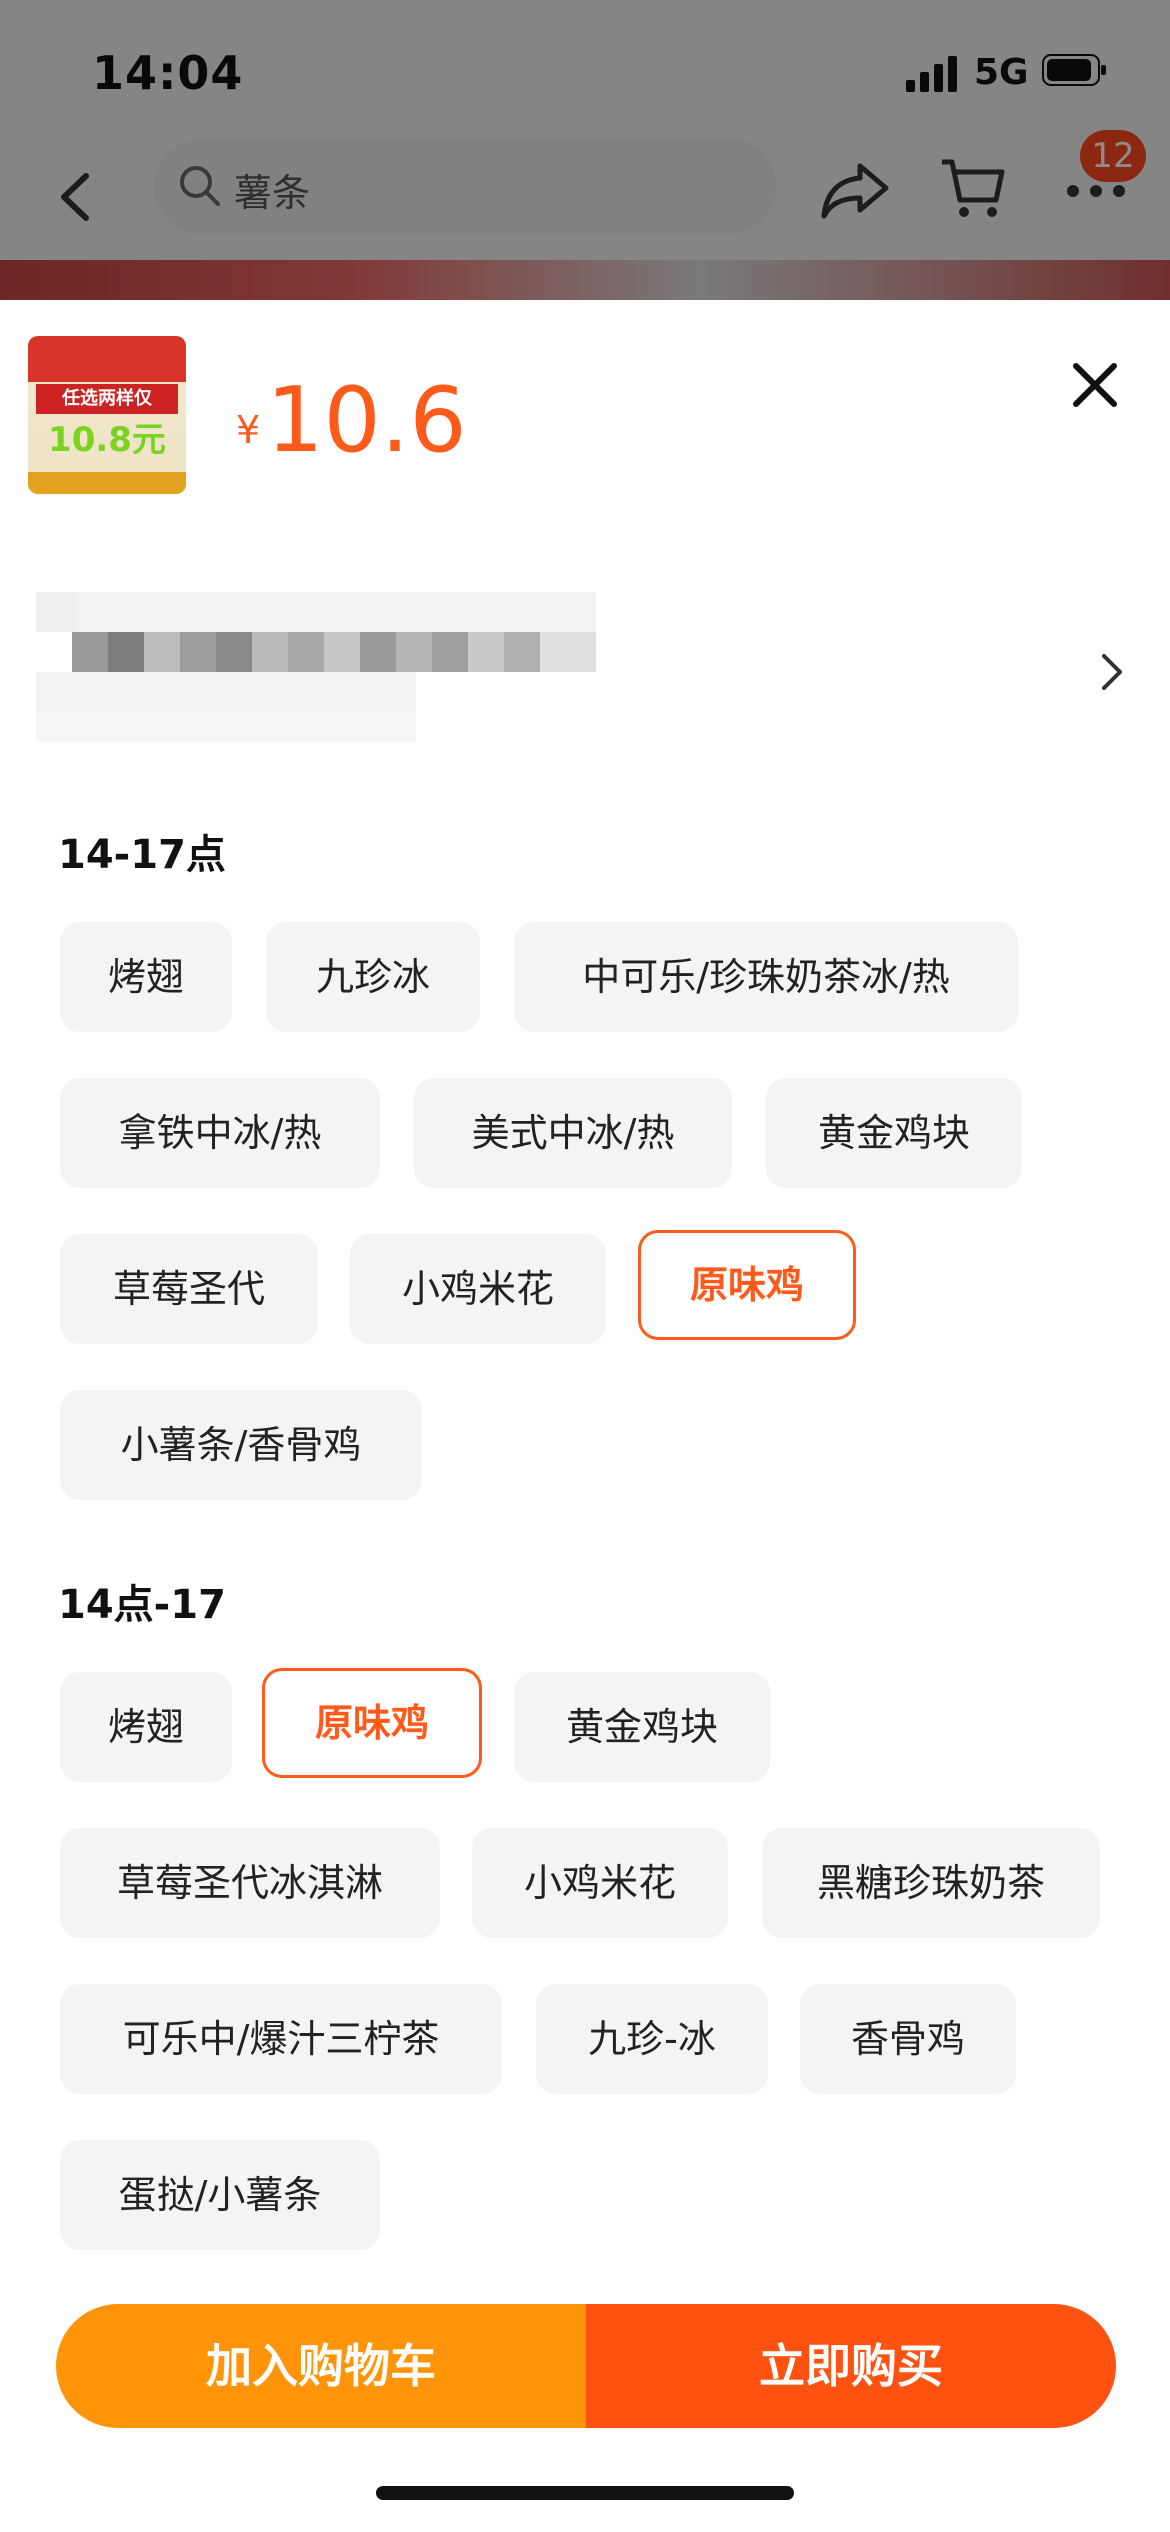 Image resolution: width=1170 pixels, height=2532 pixels. Describe the element at coordinates (652, 2039) in the screenshot. I see `option-chip: 九珍-冰` at that location.